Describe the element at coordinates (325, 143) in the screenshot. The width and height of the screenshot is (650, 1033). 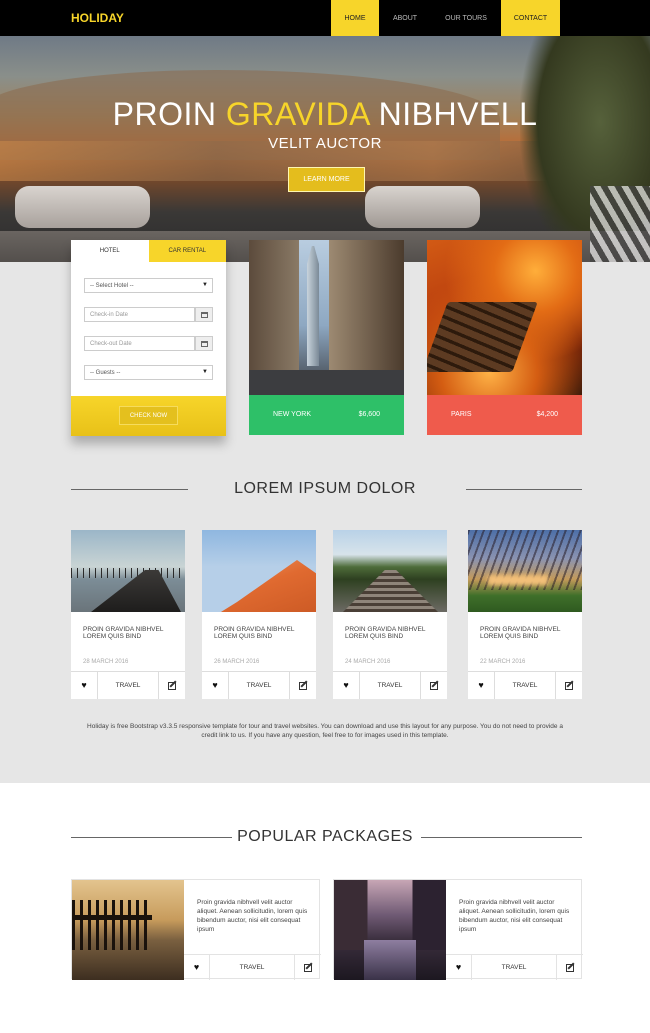
I see `hero-subtitle: VELIT AUCTOR` at that location.